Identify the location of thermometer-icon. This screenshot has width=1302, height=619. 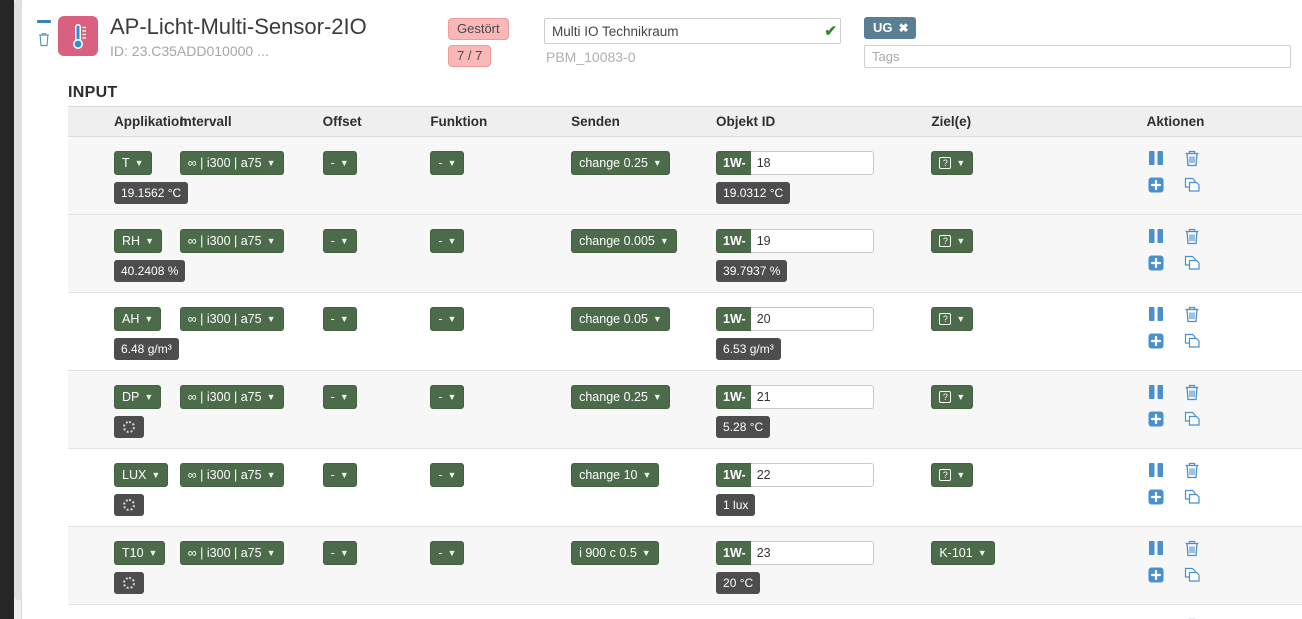
(78, 36).